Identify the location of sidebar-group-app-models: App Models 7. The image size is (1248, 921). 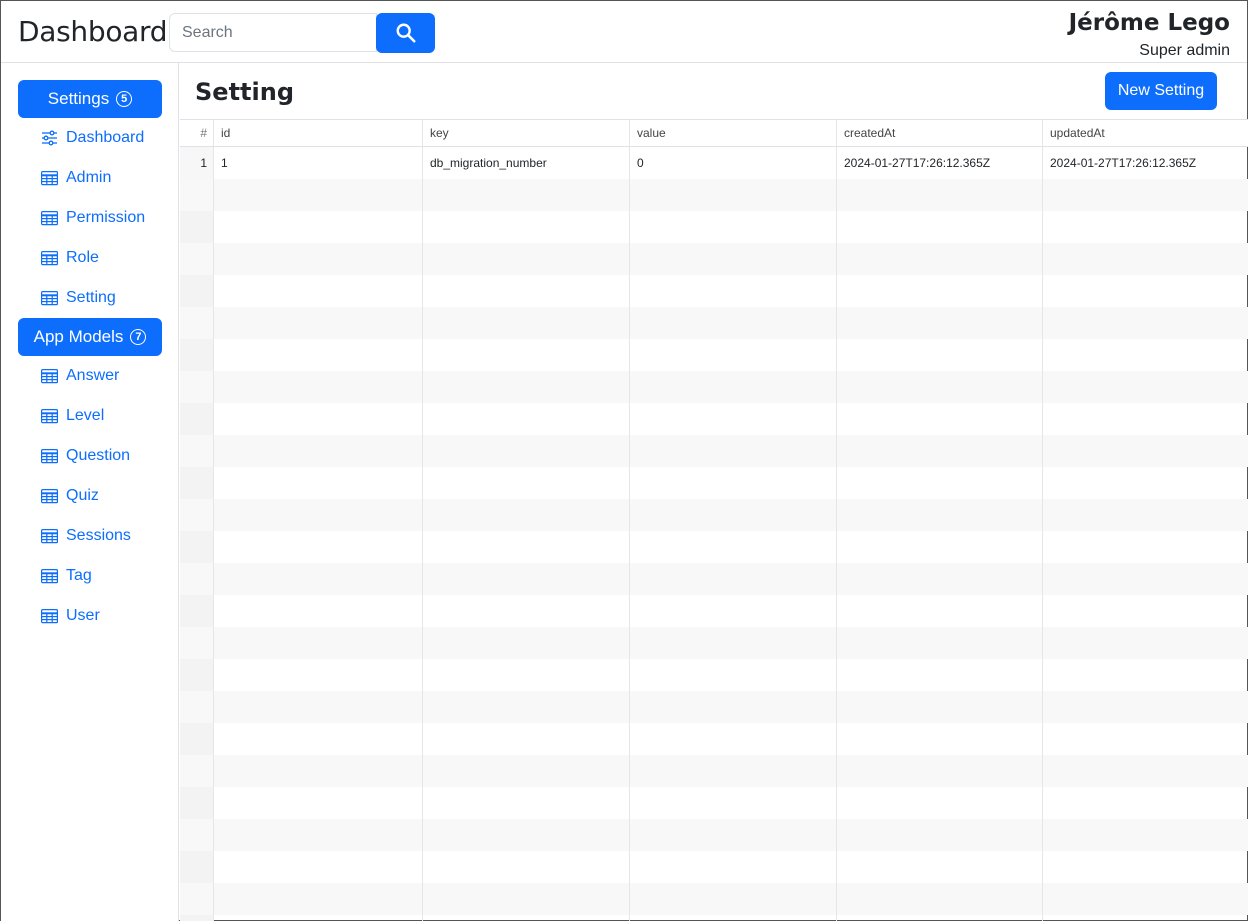
(90, 337).